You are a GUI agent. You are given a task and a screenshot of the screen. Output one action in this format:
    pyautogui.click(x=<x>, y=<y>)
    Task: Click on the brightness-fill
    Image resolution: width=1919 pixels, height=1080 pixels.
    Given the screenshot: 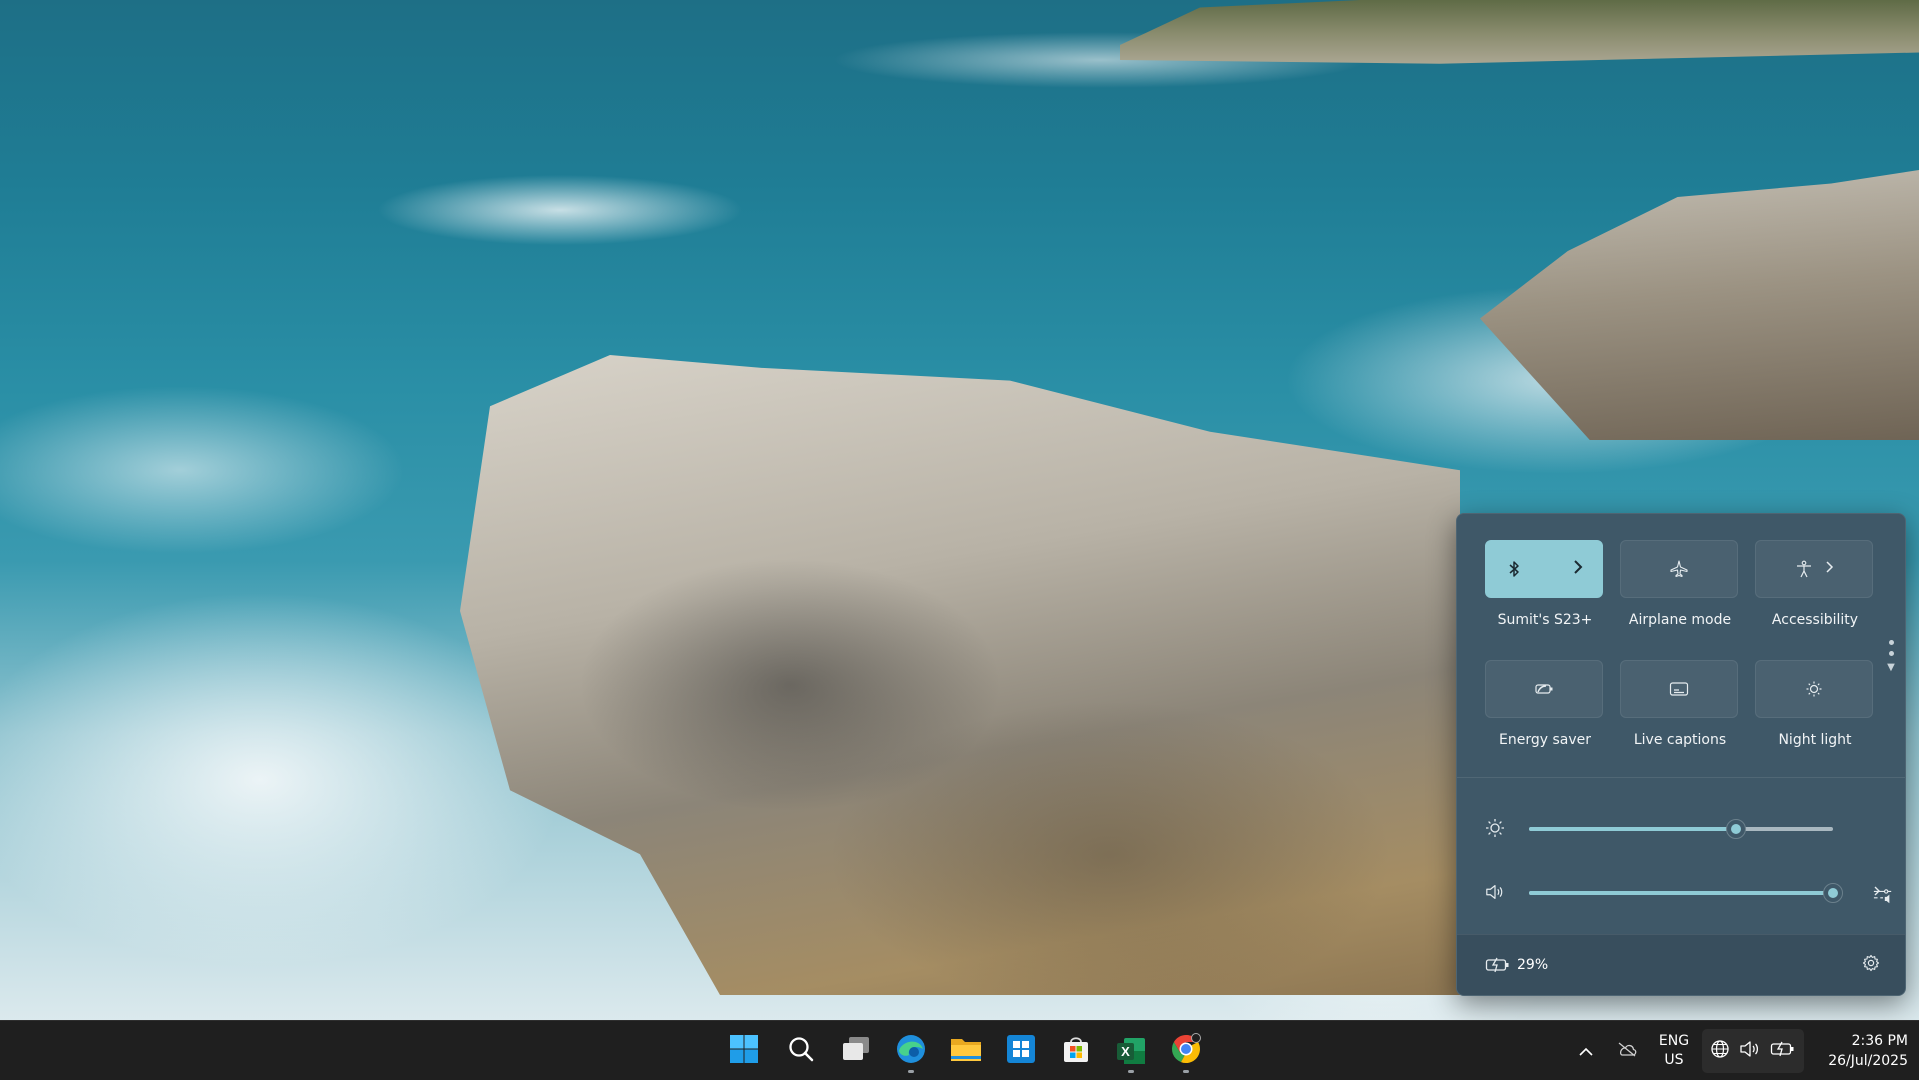 What is the action you would take?
    pyautogui.click(x=1632, y=829)
    